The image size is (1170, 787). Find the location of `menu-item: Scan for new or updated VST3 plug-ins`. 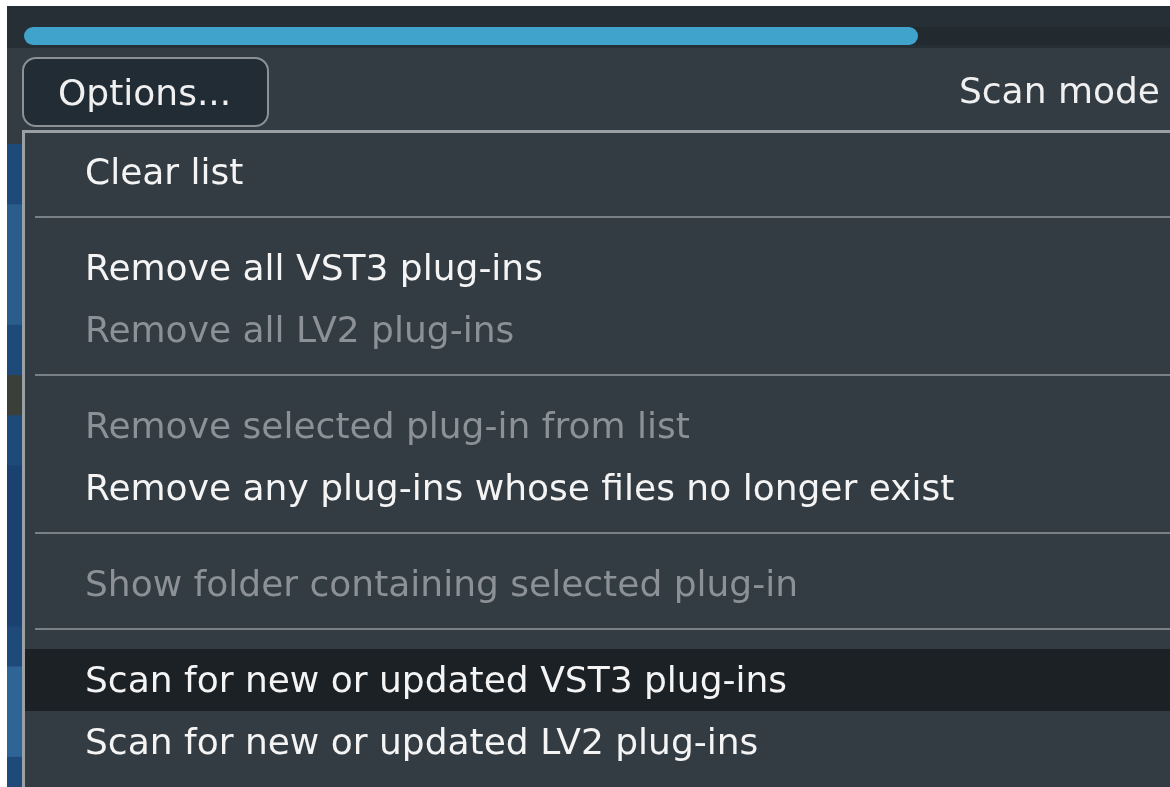

menu-item: Scan for new or updated VST3 plug-ins is located at coordinates (597, 680).